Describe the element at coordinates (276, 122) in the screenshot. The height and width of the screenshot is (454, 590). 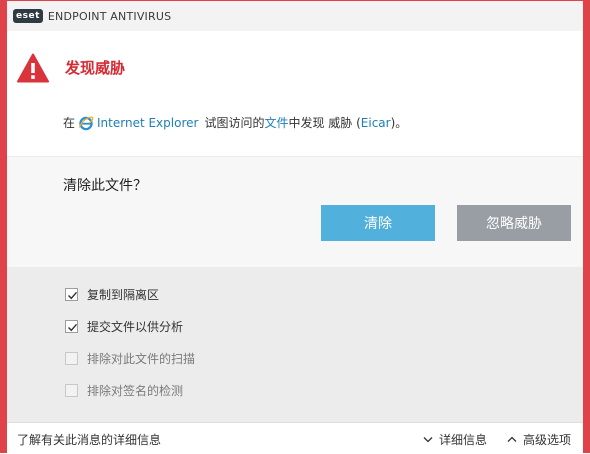
I see `file-link: 文件` at that location.